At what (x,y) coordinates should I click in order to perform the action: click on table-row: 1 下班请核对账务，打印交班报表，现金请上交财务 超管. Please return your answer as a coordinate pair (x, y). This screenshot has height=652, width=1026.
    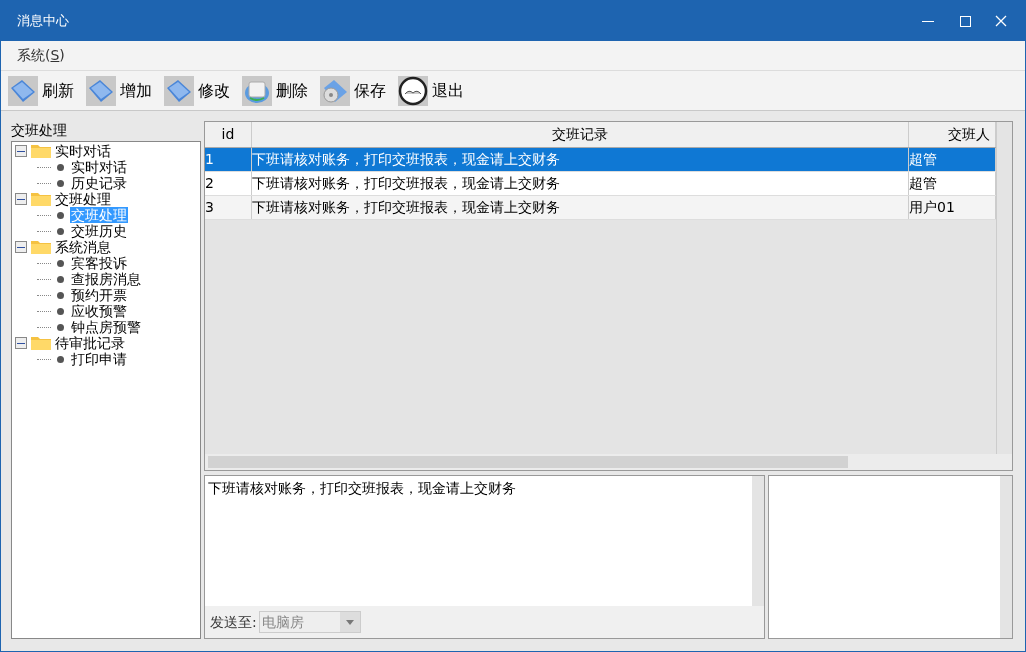
    Looking at the image, I should click on (600, 160).